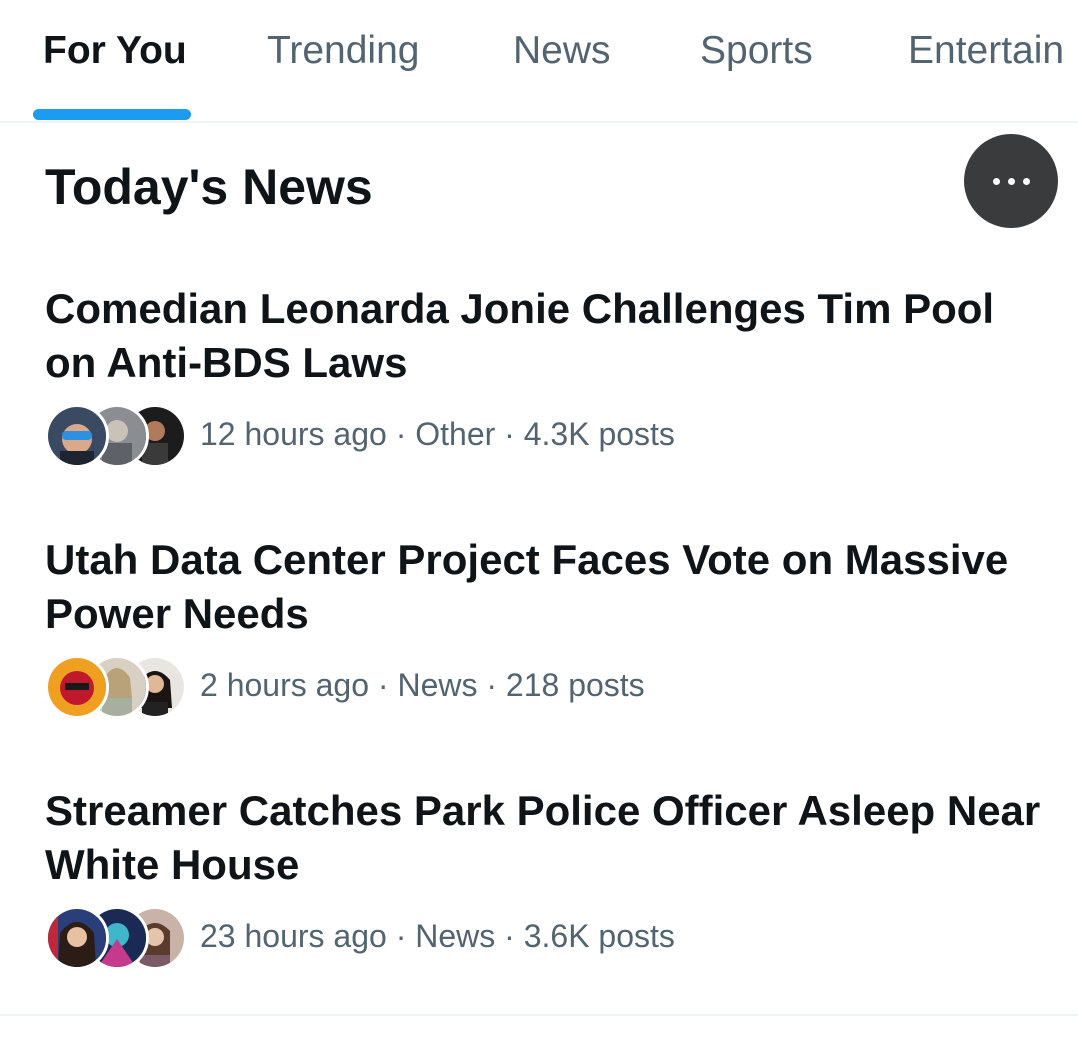 The image size is (1078, 1049). Describe the element at coordinates (115, 51) in the screenshot. I see `tab-for-you: For You` at that location.